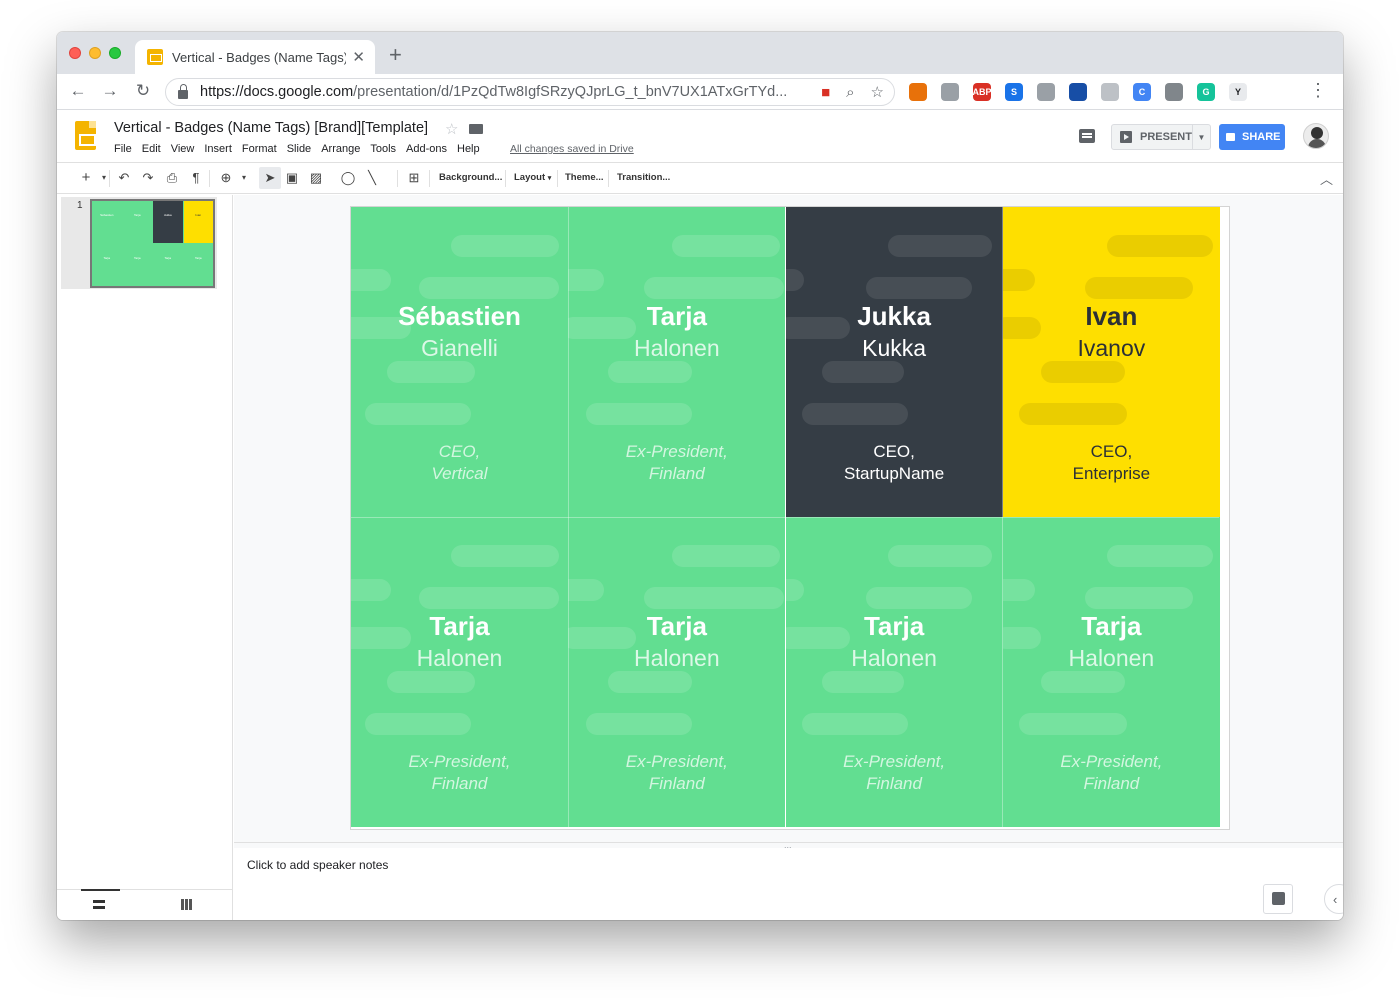 The image size is (1400, 1002). What do you see at coordinates (299, 149) in the screenshot?
I see `menu-slide: Slide` at bounding box center [299, 149].